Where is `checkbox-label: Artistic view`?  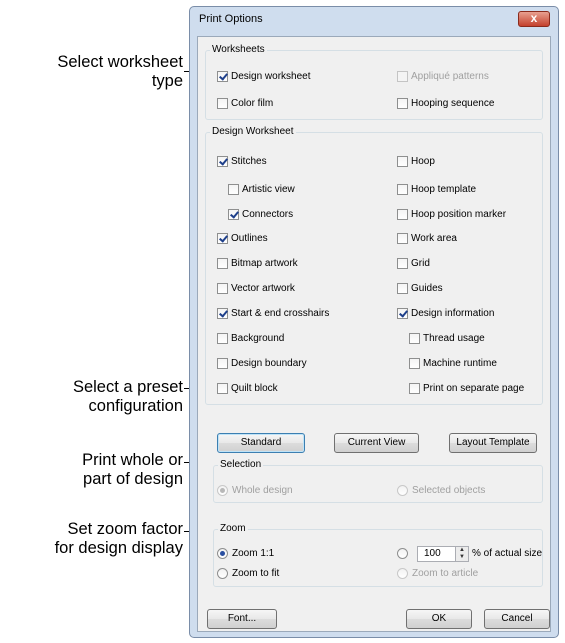
checkbox-label: Artistic view is located at coordinates (268, 189).